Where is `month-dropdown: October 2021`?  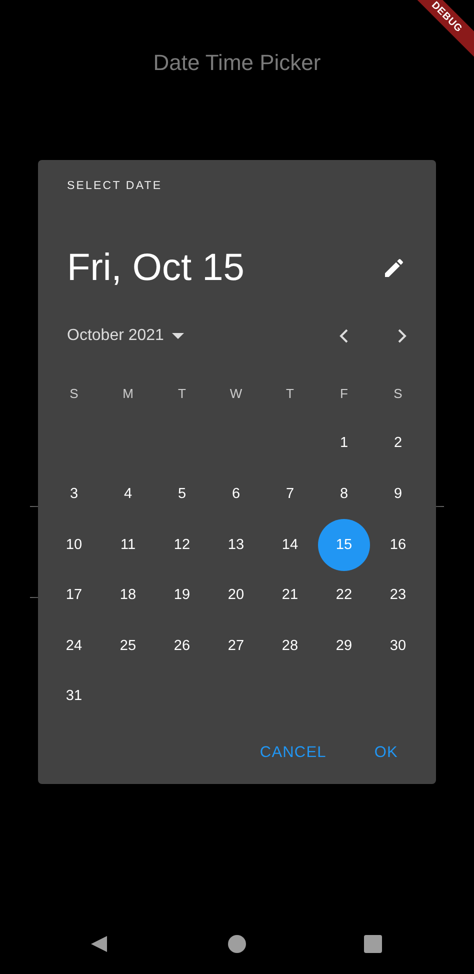 month-dropdown: October 2021 is located at coordinates (125, 336).